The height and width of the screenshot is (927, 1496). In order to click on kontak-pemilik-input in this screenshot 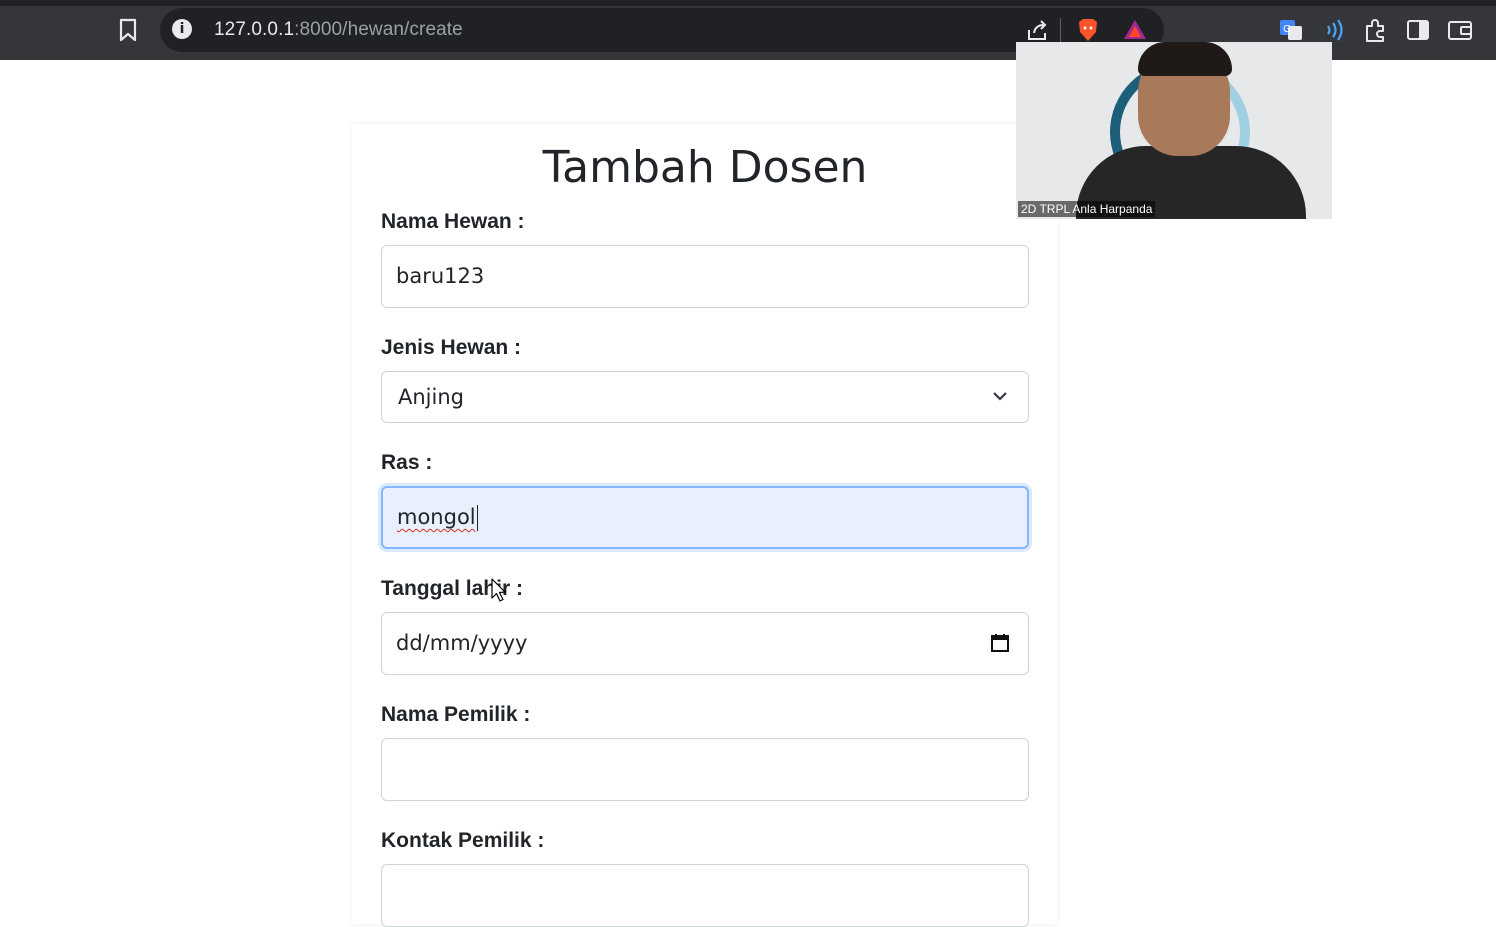, I will do `click(705, 895)`.